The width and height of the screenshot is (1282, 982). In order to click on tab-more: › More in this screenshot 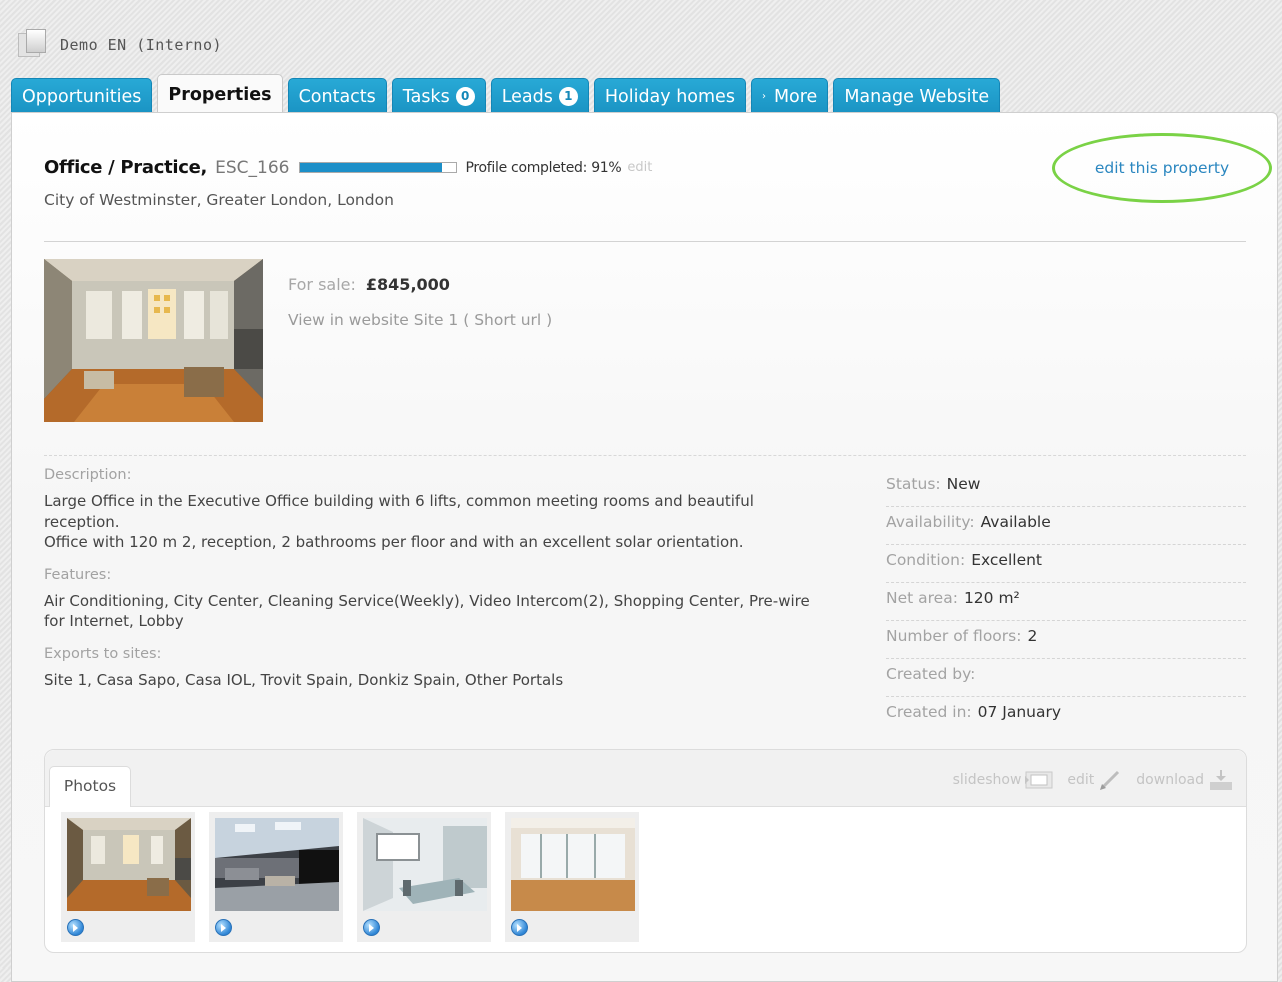, I will do `click(789, 96)`.